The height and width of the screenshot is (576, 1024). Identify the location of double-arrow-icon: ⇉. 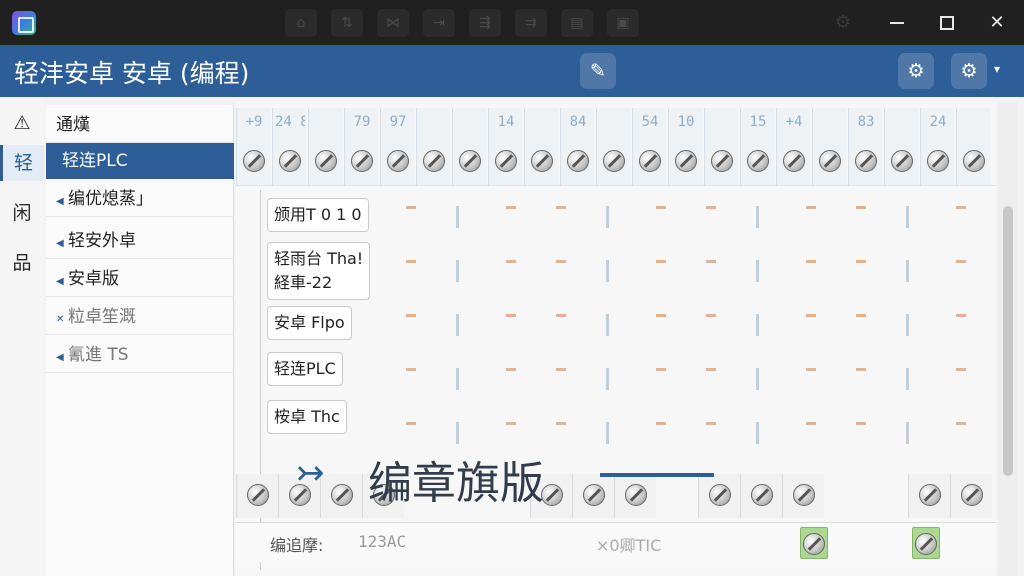
(531, 23).